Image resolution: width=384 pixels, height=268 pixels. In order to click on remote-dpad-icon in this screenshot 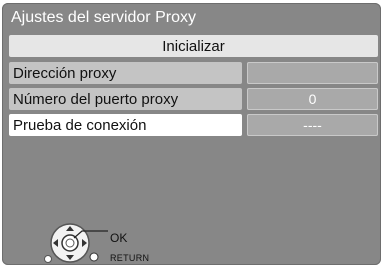, I will do `click(76, 243)`.